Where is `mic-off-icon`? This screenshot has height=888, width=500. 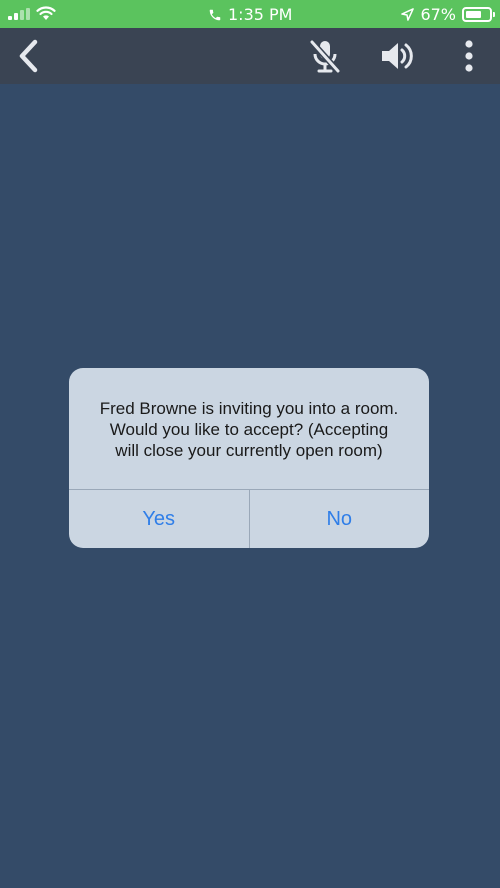
mic-off-icon is located at coordinates (325, 56).